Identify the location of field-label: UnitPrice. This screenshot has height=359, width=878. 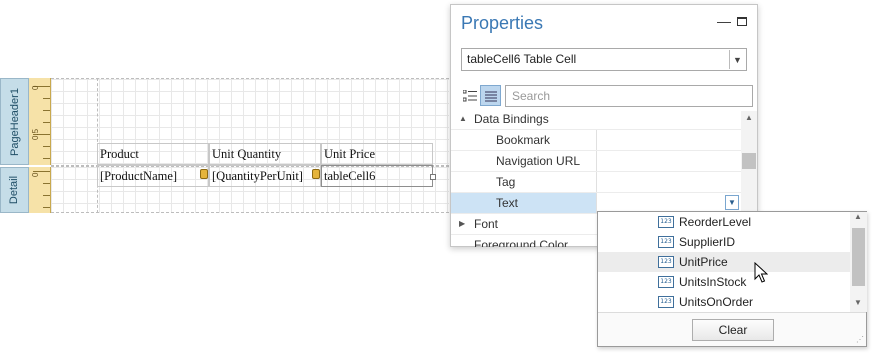
(703, 262).